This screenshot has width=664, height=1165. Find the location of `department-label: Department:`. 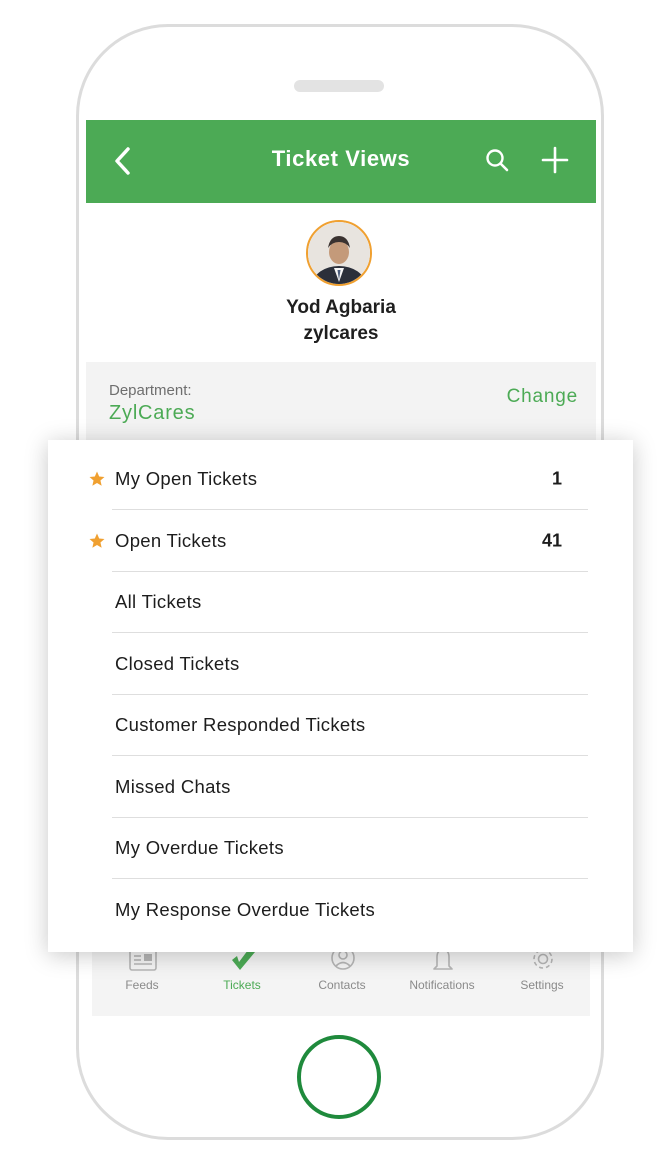

department-label: Department: is located at coordinates (150, 390).